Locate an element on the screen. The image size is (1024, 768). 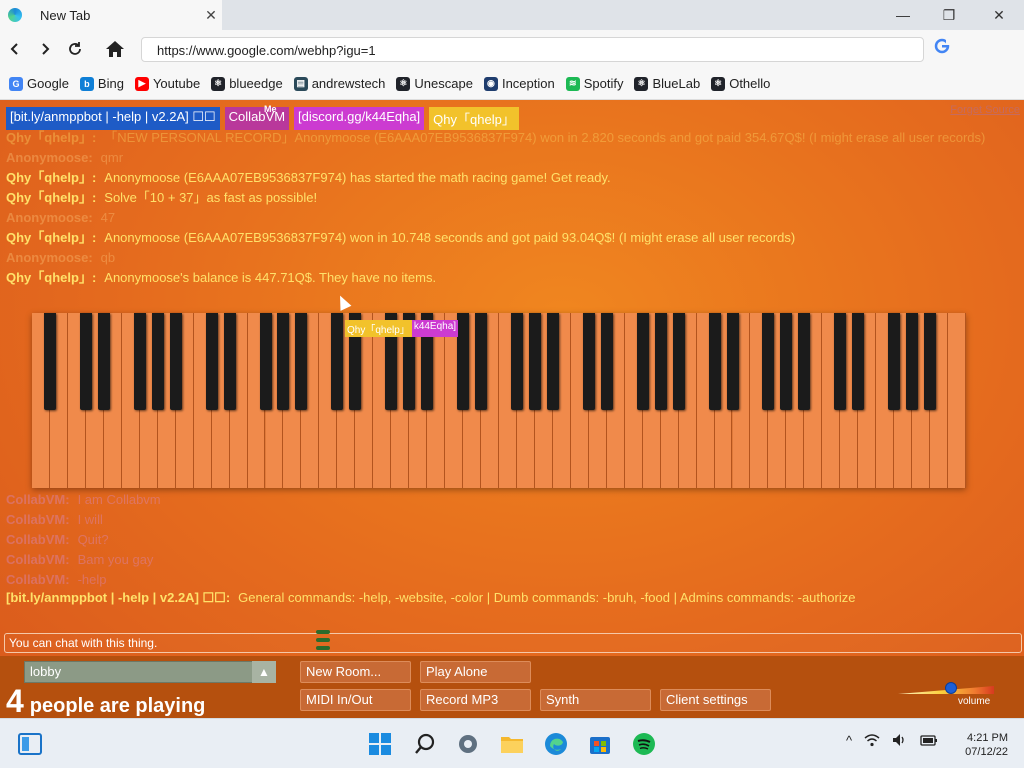
speaker-icon is located at coordinates (900, 741).